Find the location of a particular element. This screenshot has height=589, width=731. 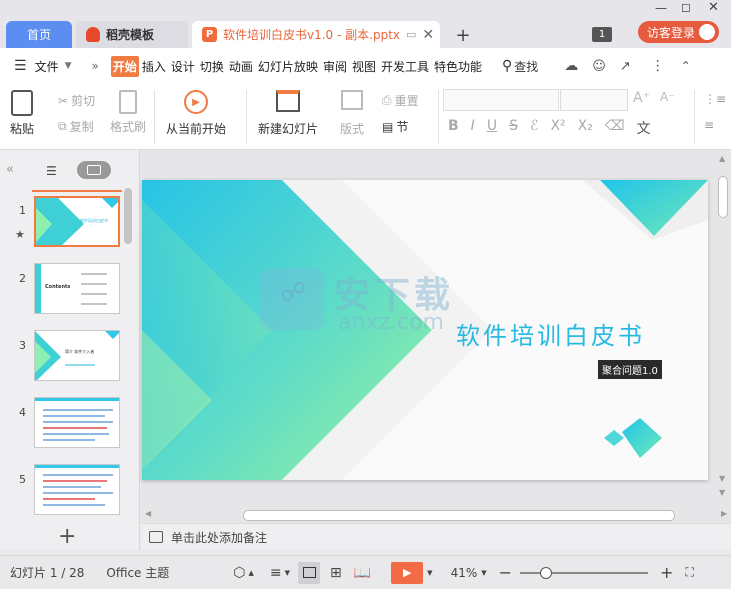

subscript-icon: X₂ is located at coordinates (585, 128).